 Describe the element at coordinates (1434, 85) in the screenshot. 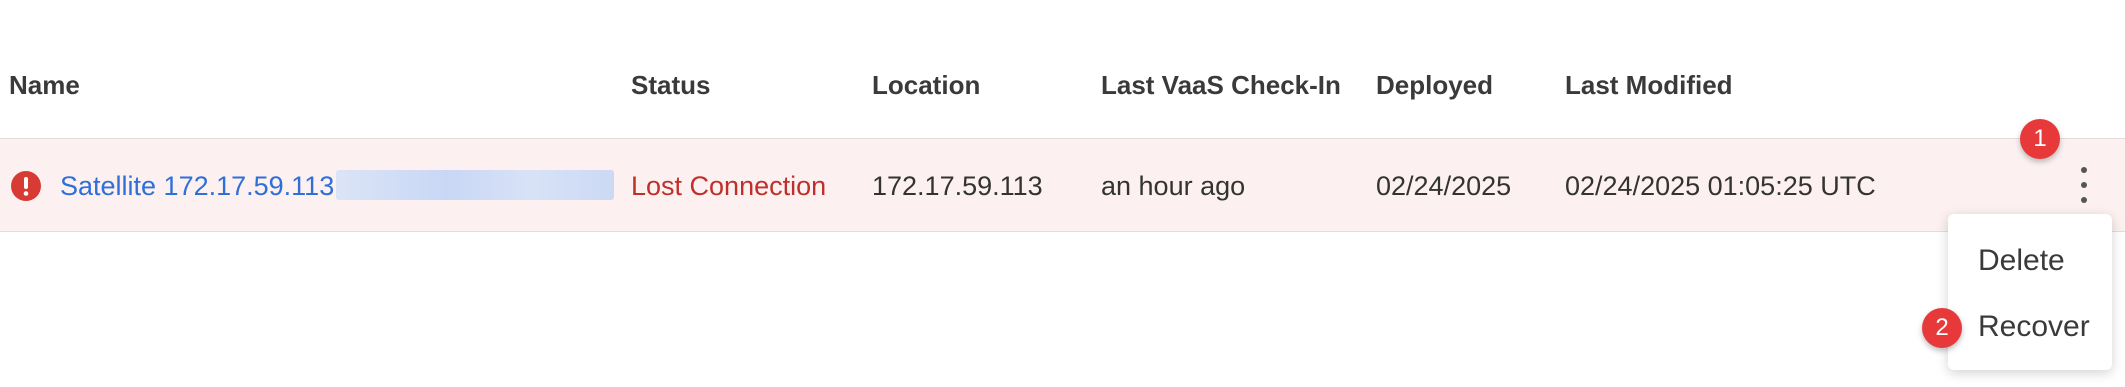

I see `column-header-deployed: Deployed` at that location.